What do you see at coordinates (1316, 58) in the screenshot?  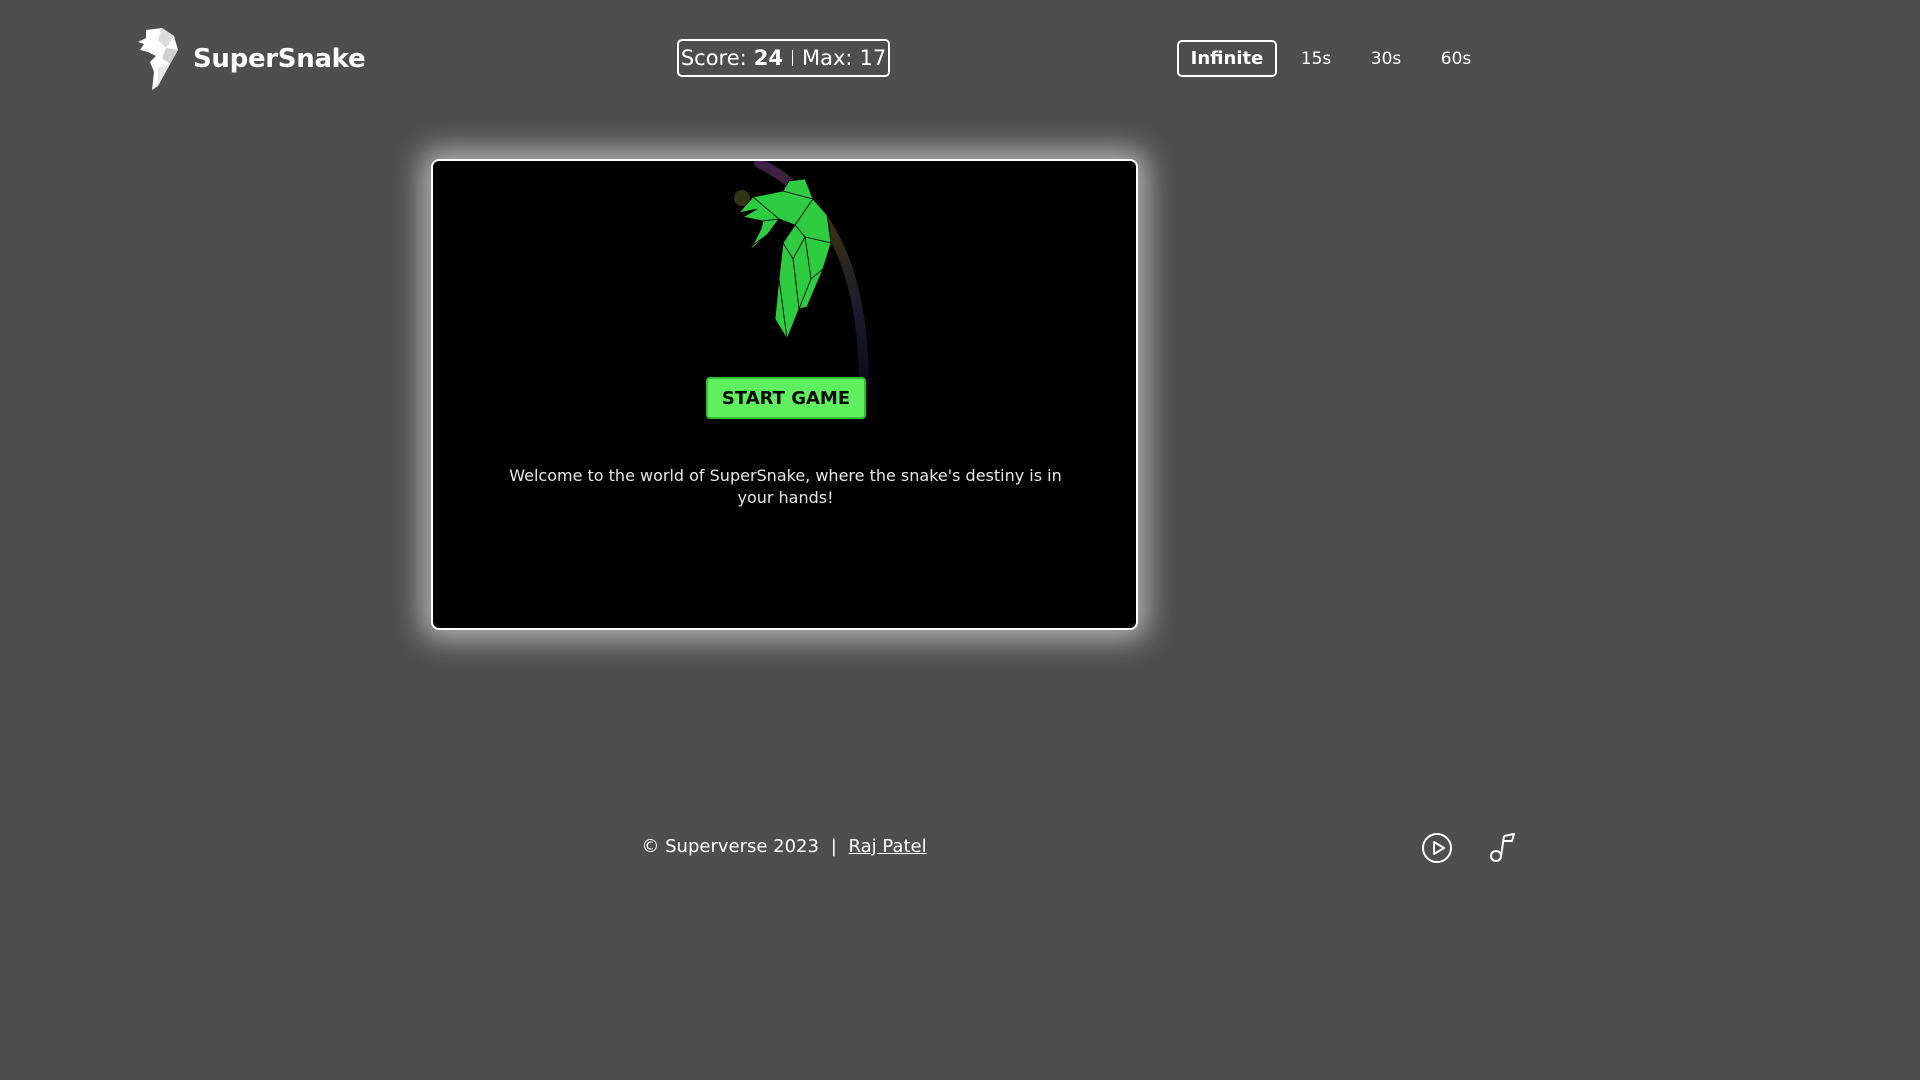 I see `mode-15s: 15s` at bounding box center [1316, 58].